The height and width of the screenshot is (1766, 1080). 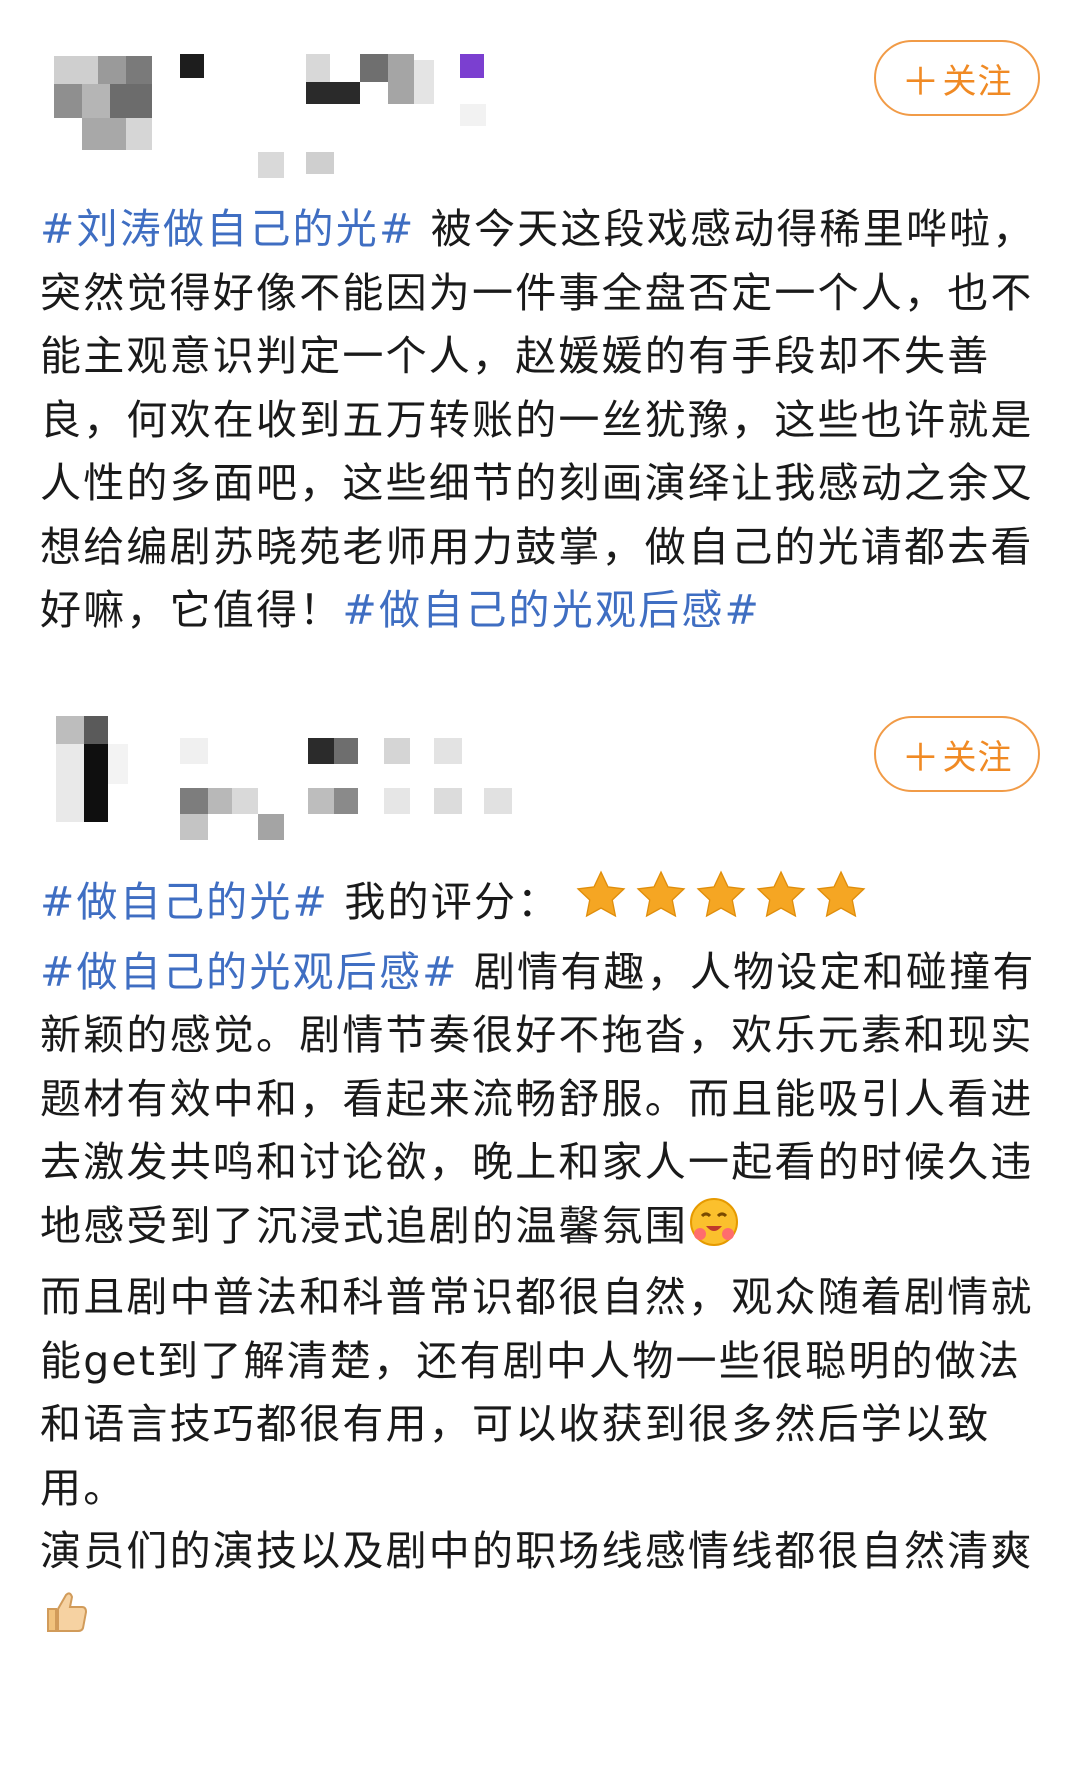 I want to click on hashtag-link: #做自己的光#, so click(x=184, y=902).